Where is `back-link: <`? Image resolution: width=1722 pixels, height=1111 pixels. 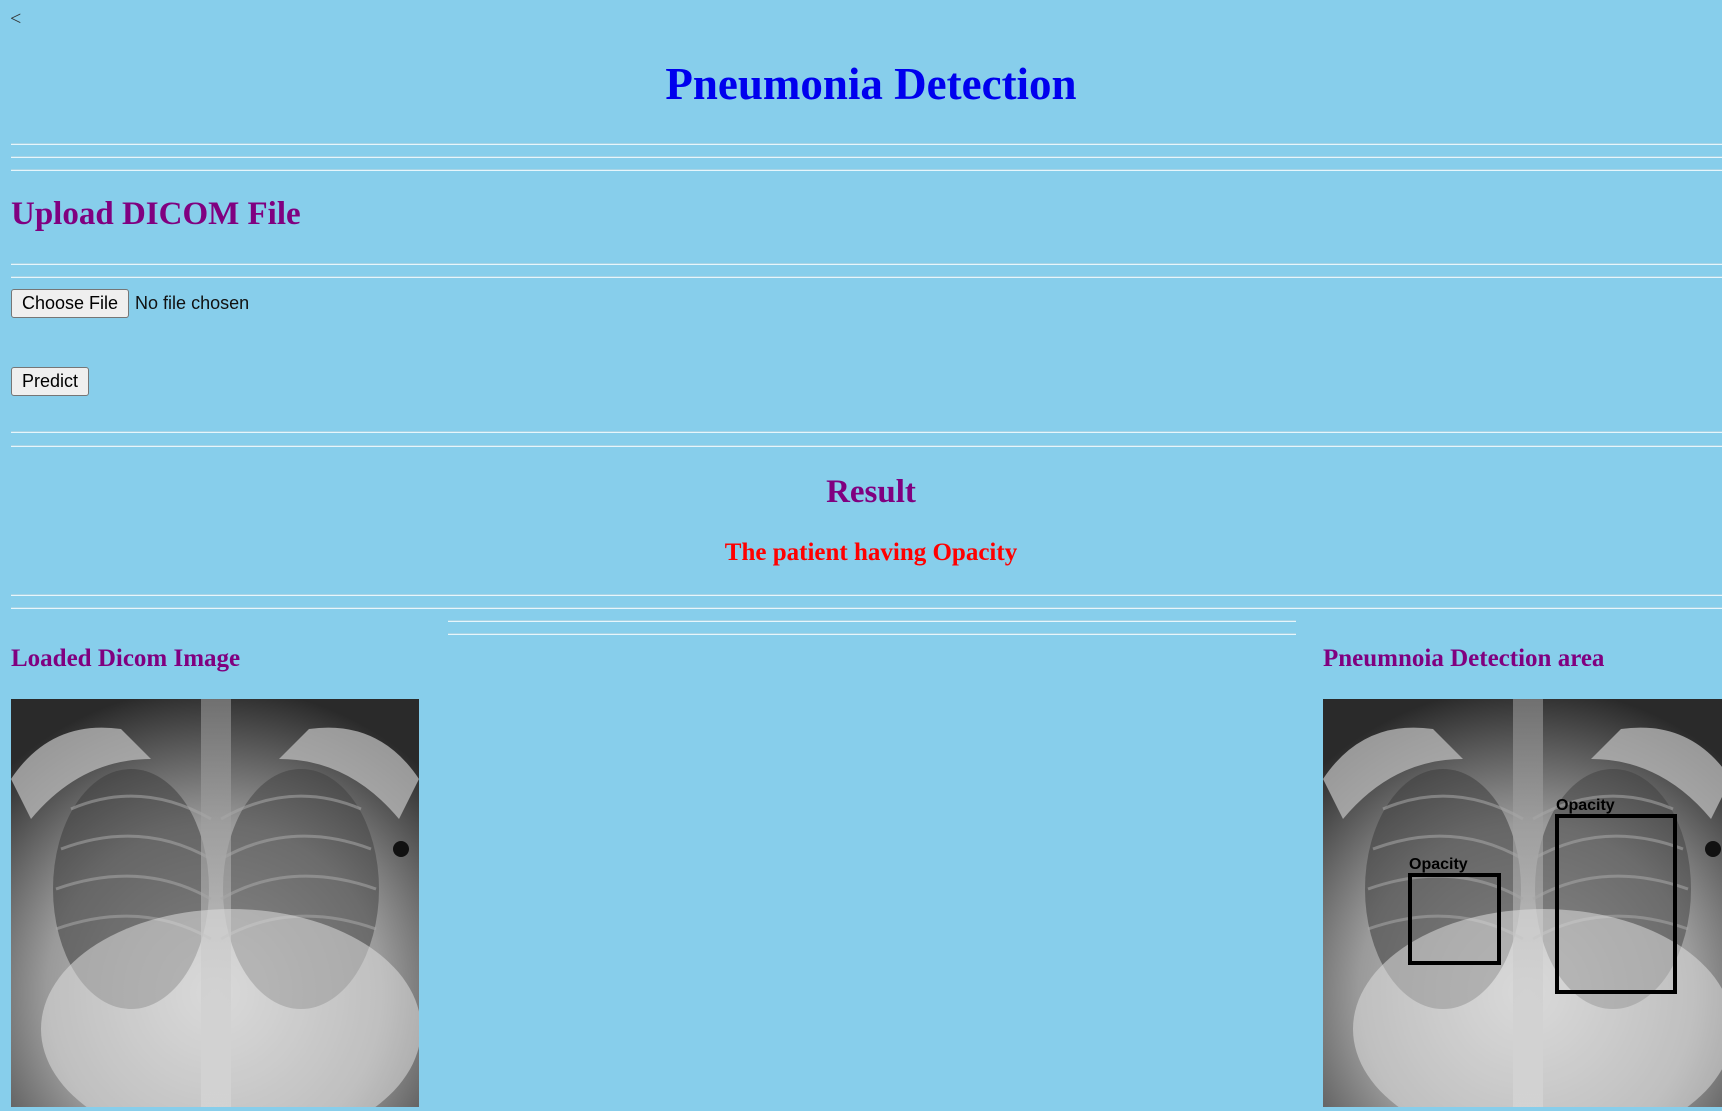
back-link: < is located at coordinates (15, 19).